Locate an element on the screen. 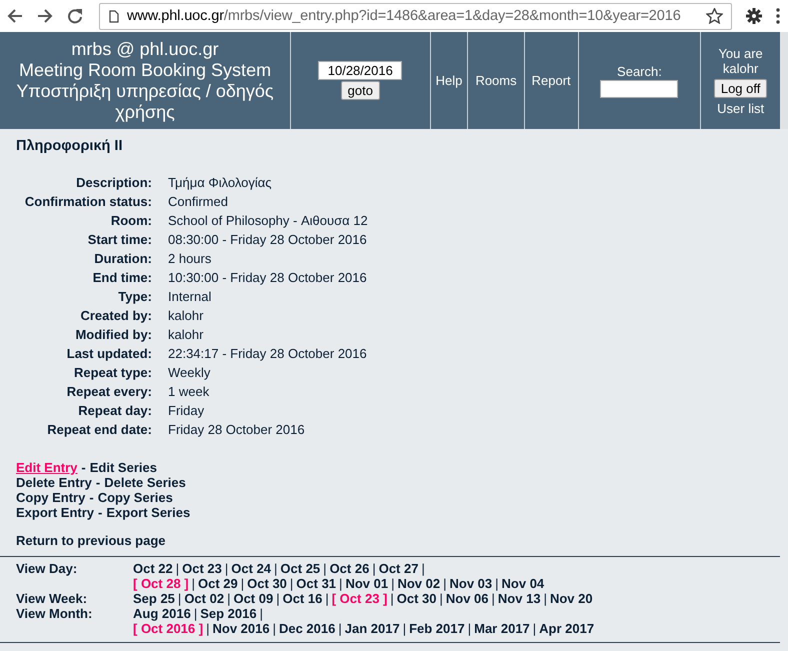  date-link: Oct 22 is located at coordinates (153, 568).